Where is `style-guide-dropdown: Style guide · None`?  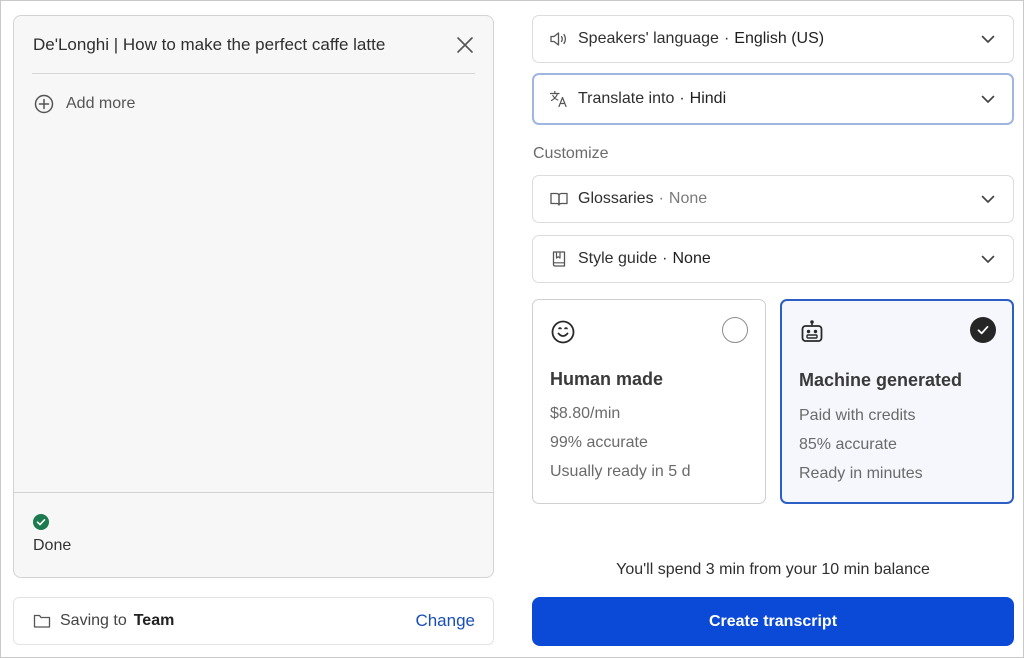
style-guide-dropdown: Style guide · None is located at coordinates (773, 259).